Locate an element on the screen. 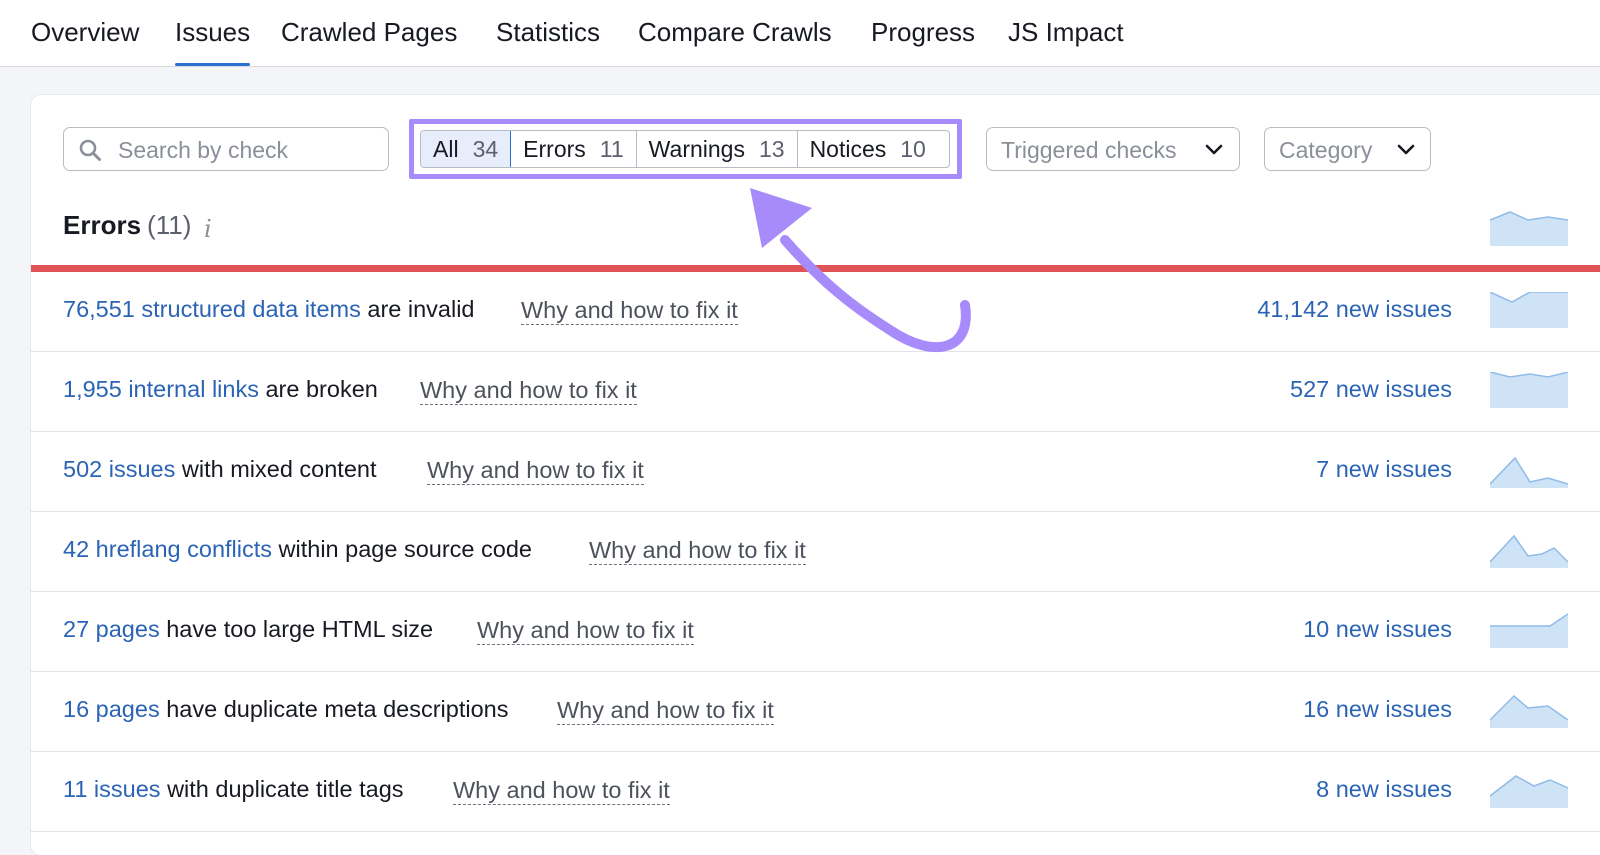  filter-notices: Notices 10 is located at coordinates (868, 149).